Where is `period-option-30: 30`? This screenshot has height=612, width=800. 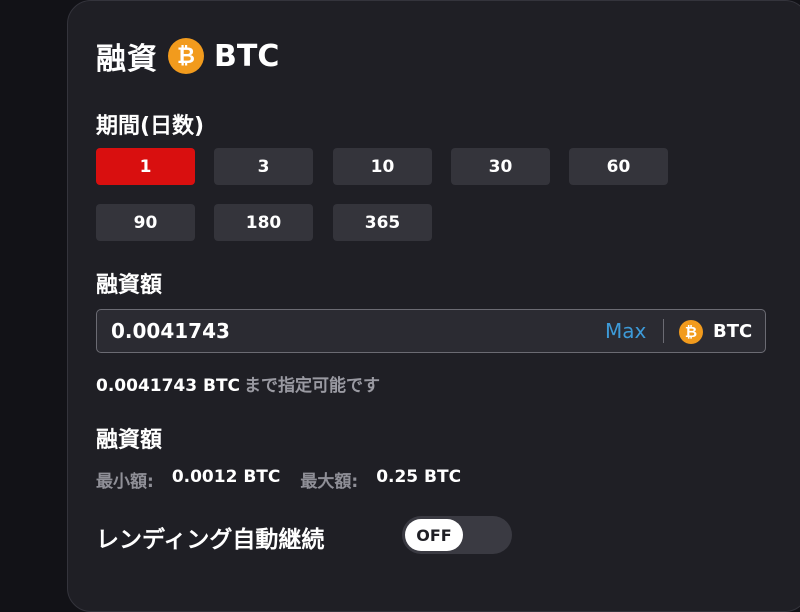 period-option-30: 30 is located at coordinates (500, 166).